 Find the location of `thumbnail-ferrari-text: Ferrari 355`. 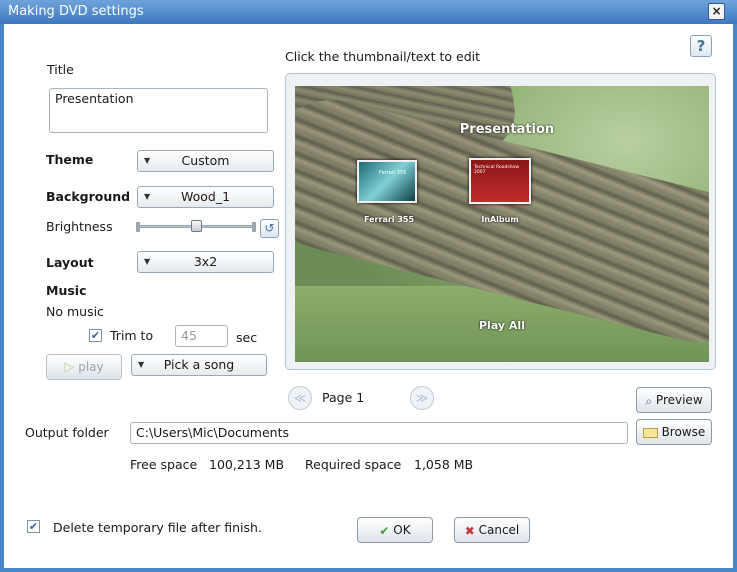

thumbnail-ferrari-text: Ferrari 355 is located at coordinates (393, 173).